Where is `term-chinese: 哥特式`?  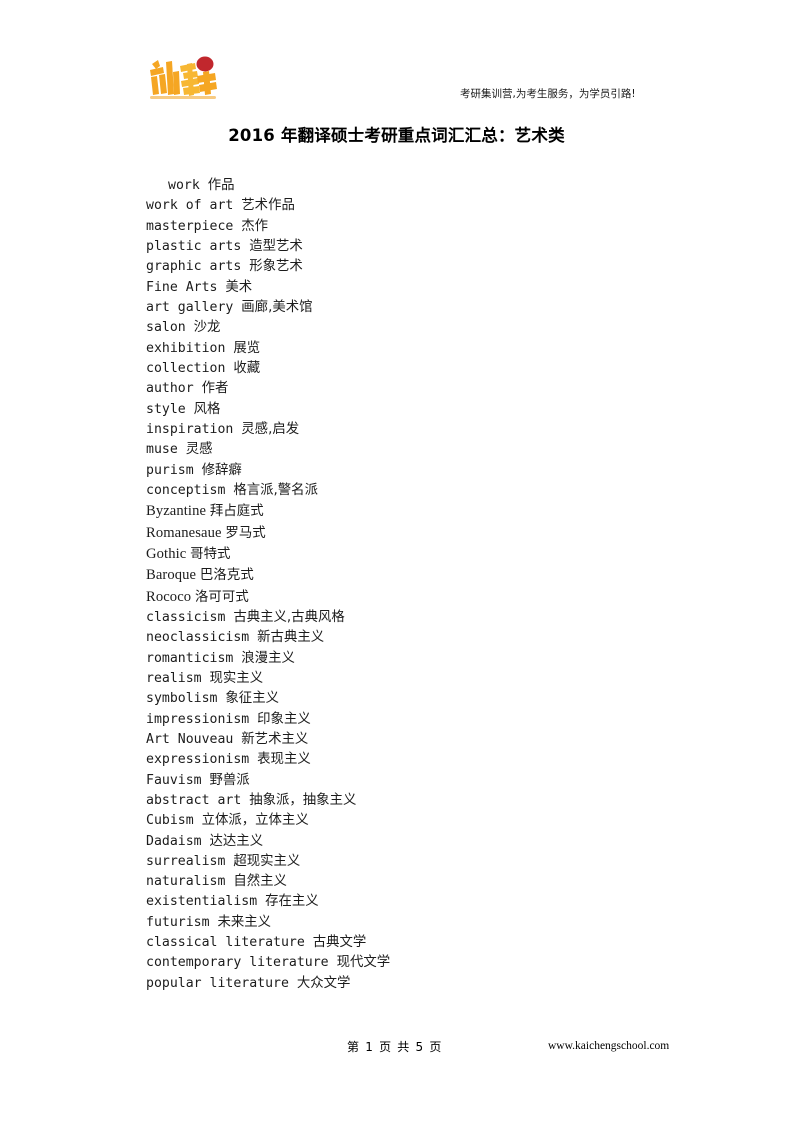
term-chinese: 哥特式 is located at coordinates (210, 554).